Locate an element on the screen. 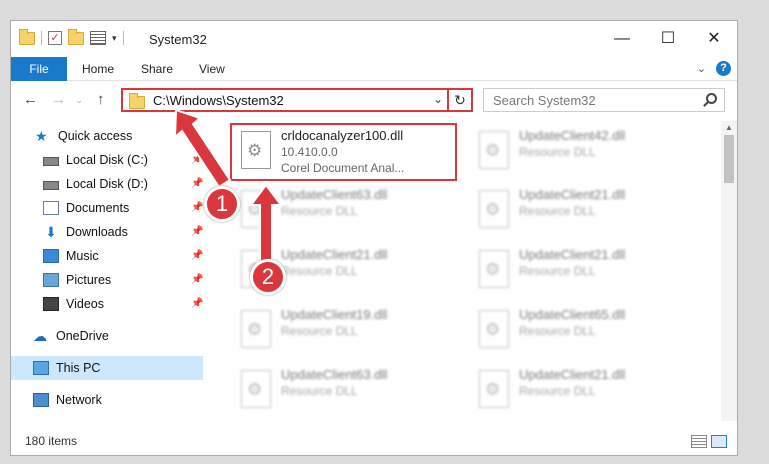 The image size is (769, 464). step-badge-1: 1 is located at coordinates (222, 204).